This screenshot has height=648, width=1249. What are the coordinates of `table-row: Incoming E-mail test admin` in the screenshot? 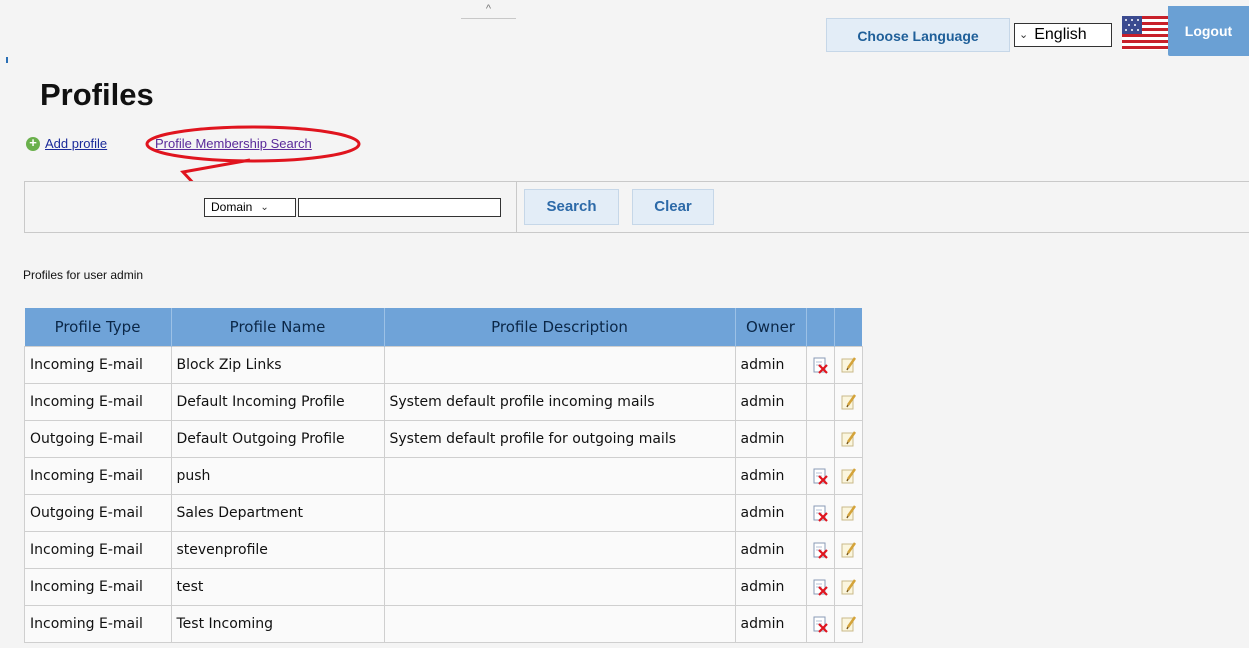 It's located at (443, 587).